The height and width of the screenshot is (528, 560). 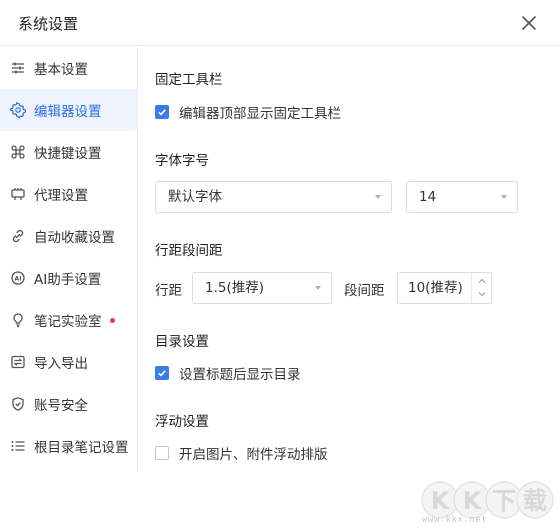 I want to click on sidebar-item-label: 编辑器设置, so click(x=68, y=112).